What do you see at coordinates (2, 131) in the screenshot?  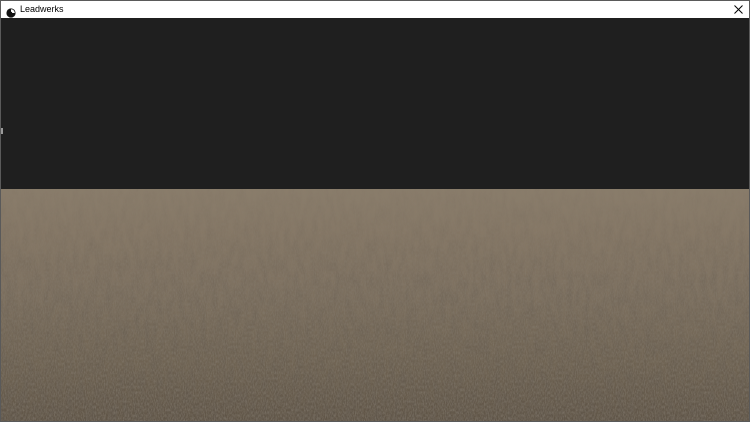 I see `viewport-edge-mark` at bounding box center [2, 131].